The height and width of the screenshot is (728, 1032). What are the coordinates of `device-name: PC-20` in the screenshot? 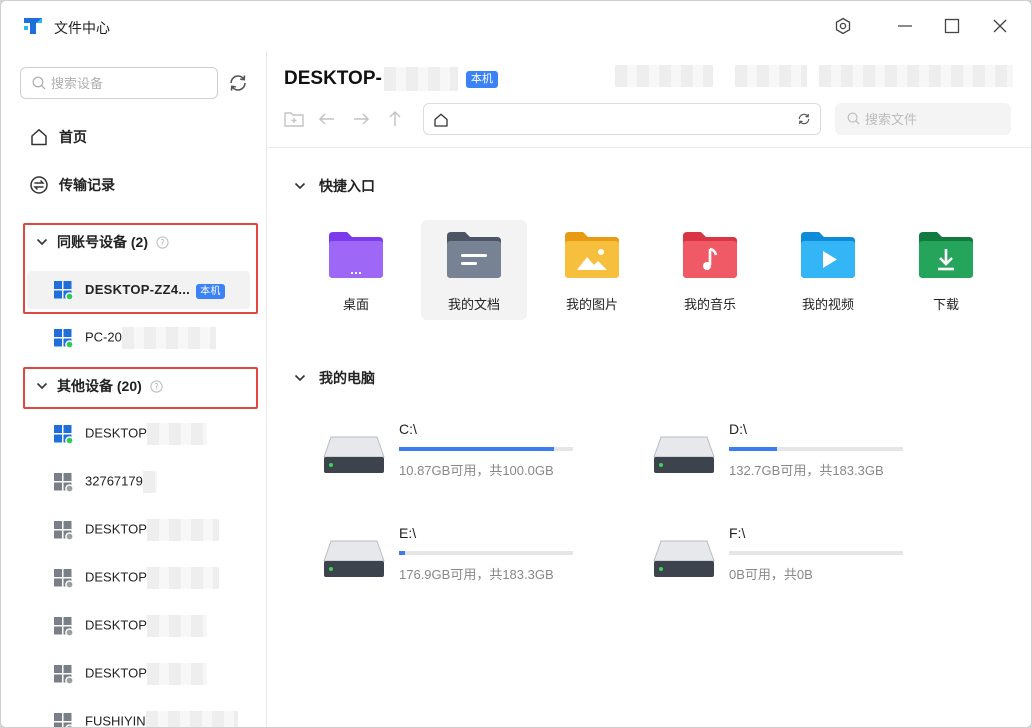 It's located at (150, 338).